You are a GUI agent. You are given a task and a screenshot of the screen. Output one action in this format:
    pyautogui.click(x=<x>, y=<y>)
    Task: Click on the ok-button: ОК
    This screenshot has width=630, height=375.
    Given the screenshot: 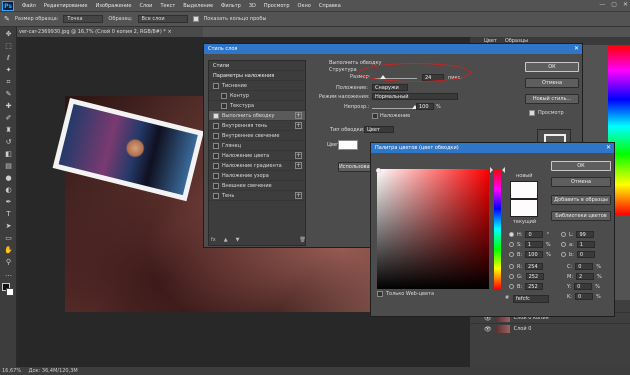 What is the action you would take?
    pyautogui.click(x=552, y=67)
    